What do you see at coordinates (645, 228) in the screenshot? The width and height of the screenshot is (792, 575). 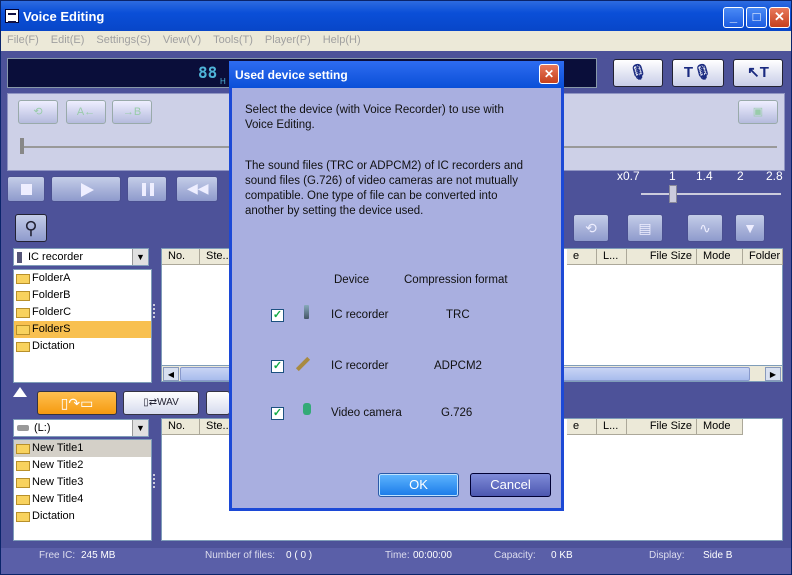 I see `divide-button: ▤` at bounding box center [645, 228].